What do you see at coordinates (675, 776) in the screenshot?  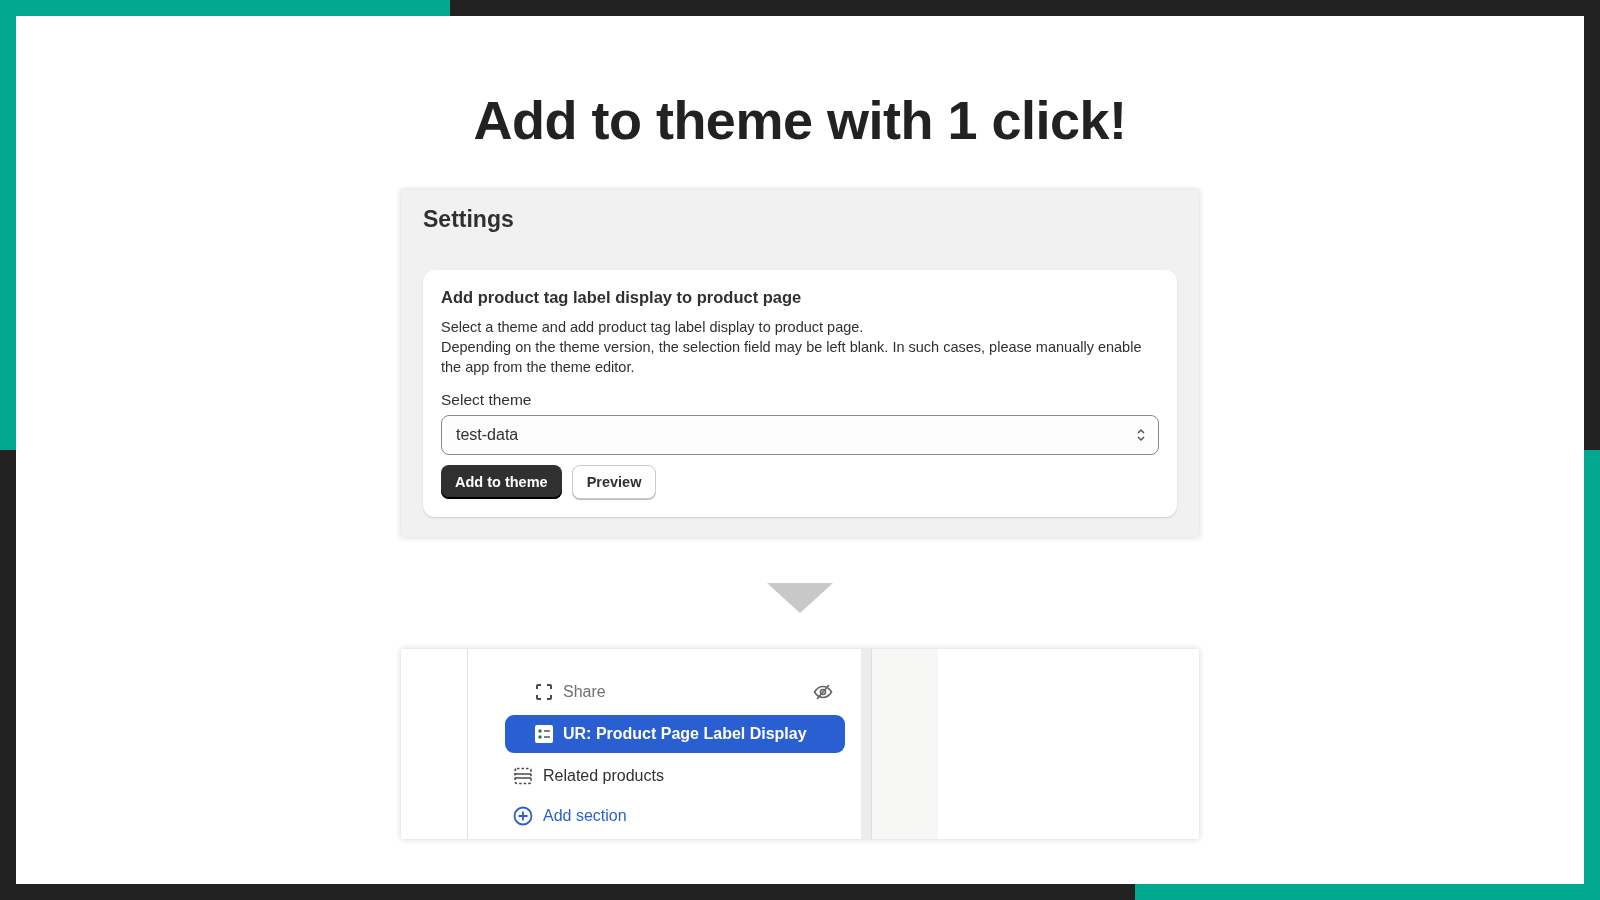 I see `editor-list-item: Related products` at bounding box center [675, 776].